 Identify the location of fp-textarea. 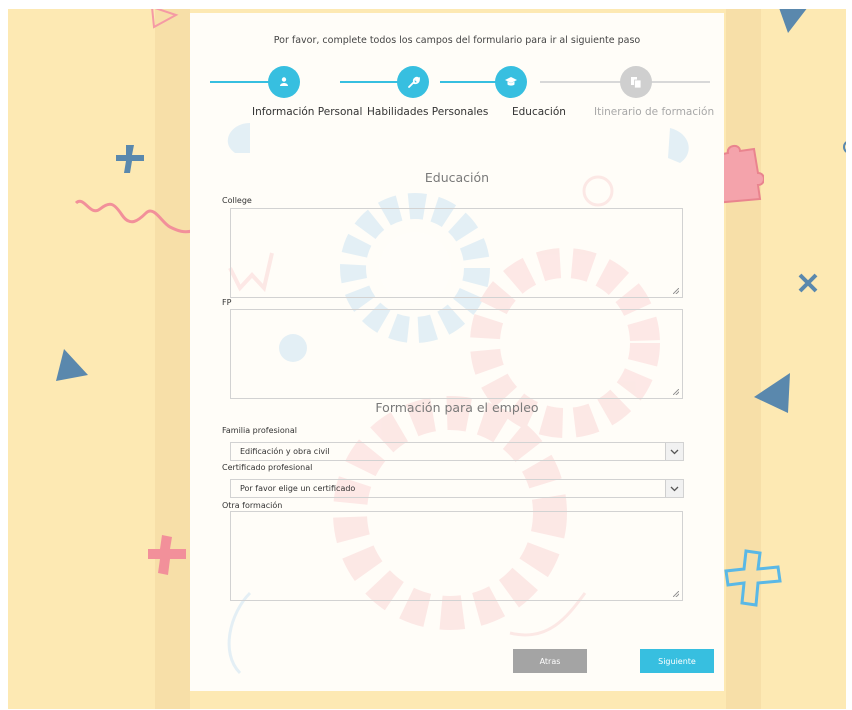
(456, 354).